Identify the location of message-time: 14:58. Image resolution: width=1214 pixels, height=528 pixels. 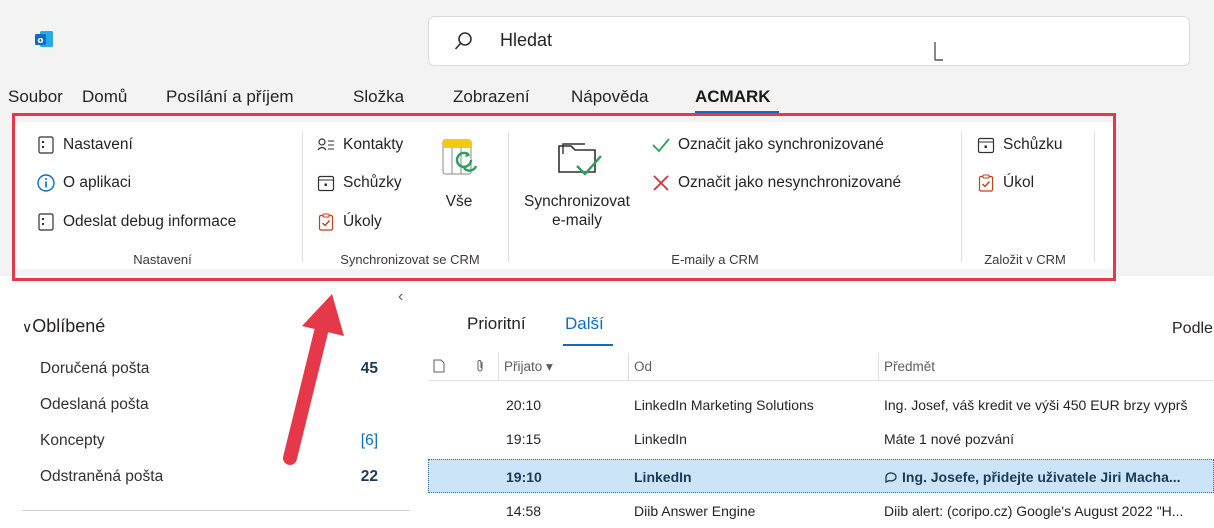
(524, 511).